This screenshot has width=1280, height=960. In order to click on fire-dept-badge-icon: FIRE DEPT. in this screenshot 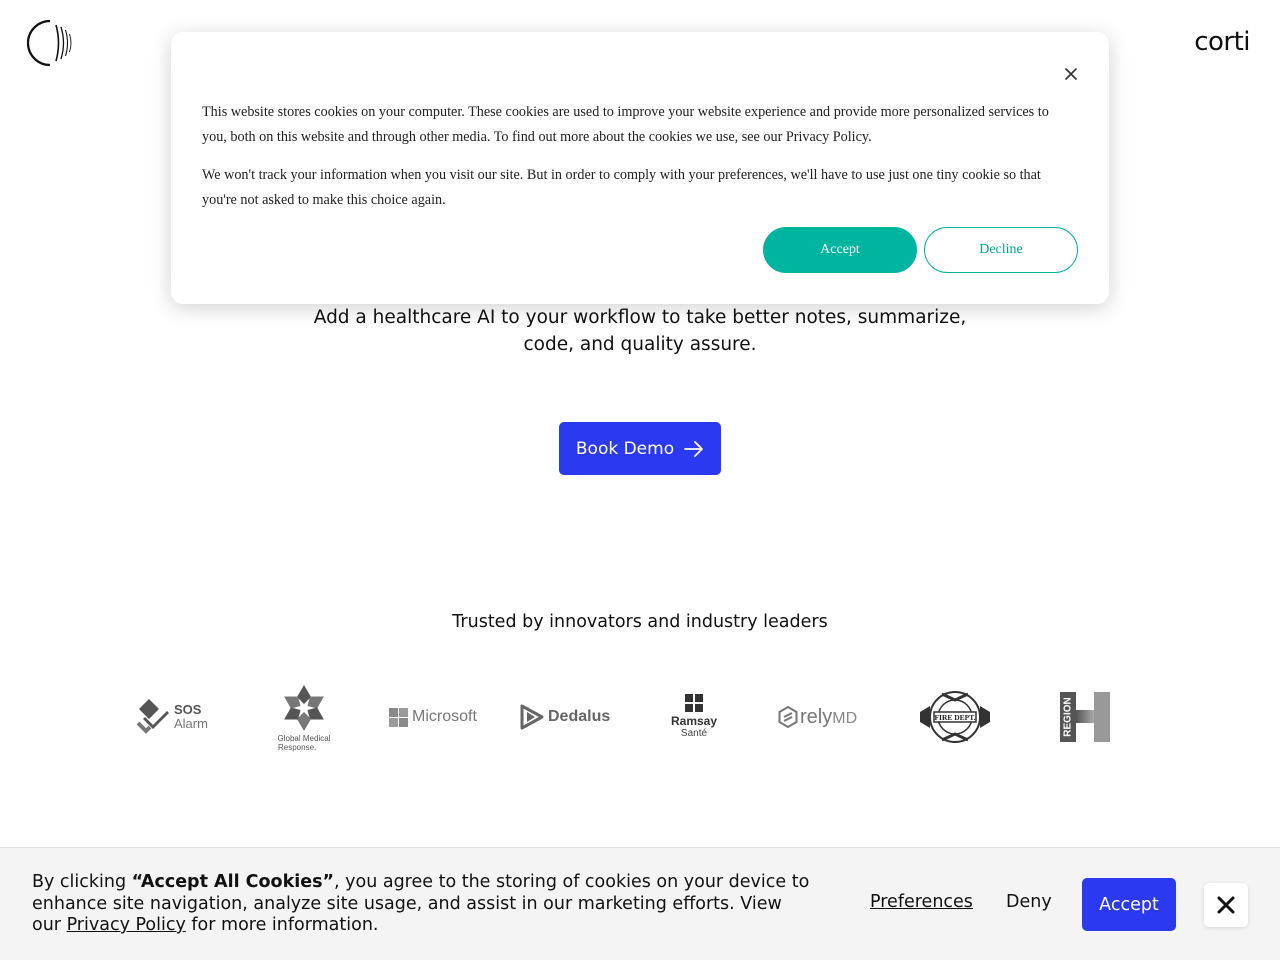, I will do `click(955, 717)`.